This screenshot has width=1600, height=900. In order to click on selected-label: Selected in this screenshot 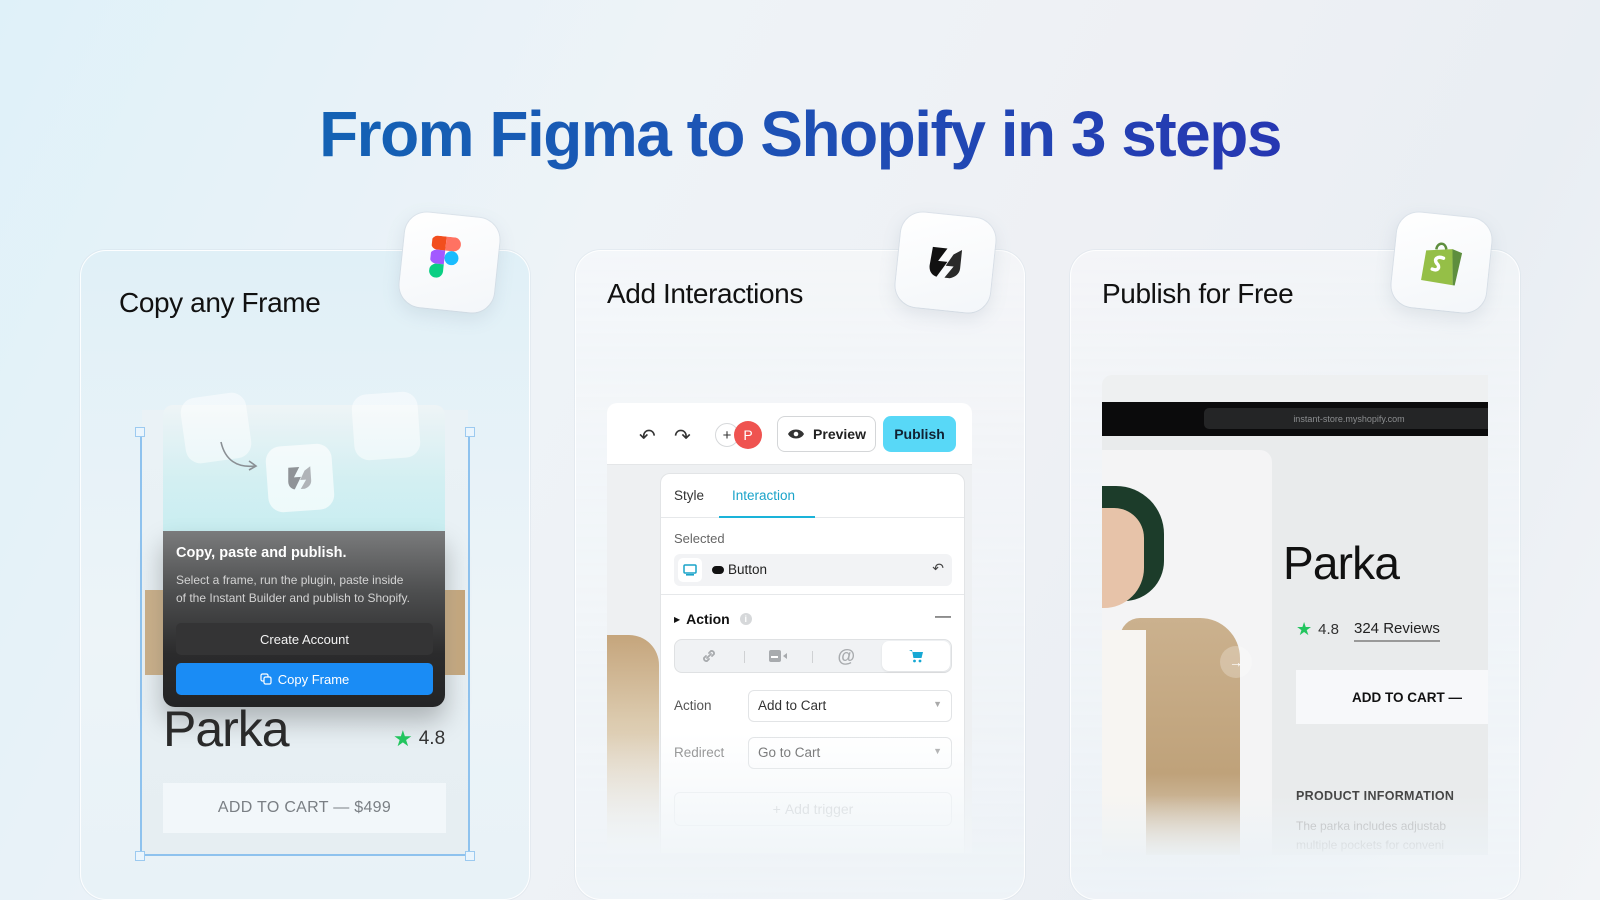, I will do `click(699, 538)`.